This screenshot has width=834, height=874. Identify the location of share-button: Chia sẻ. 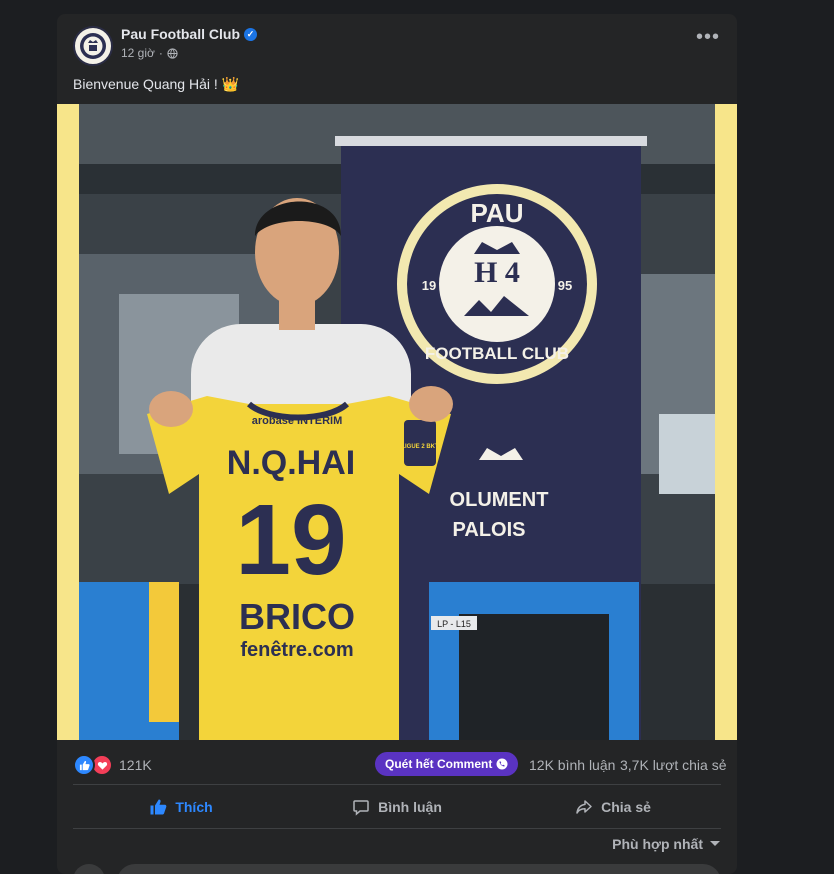
(613, 807).